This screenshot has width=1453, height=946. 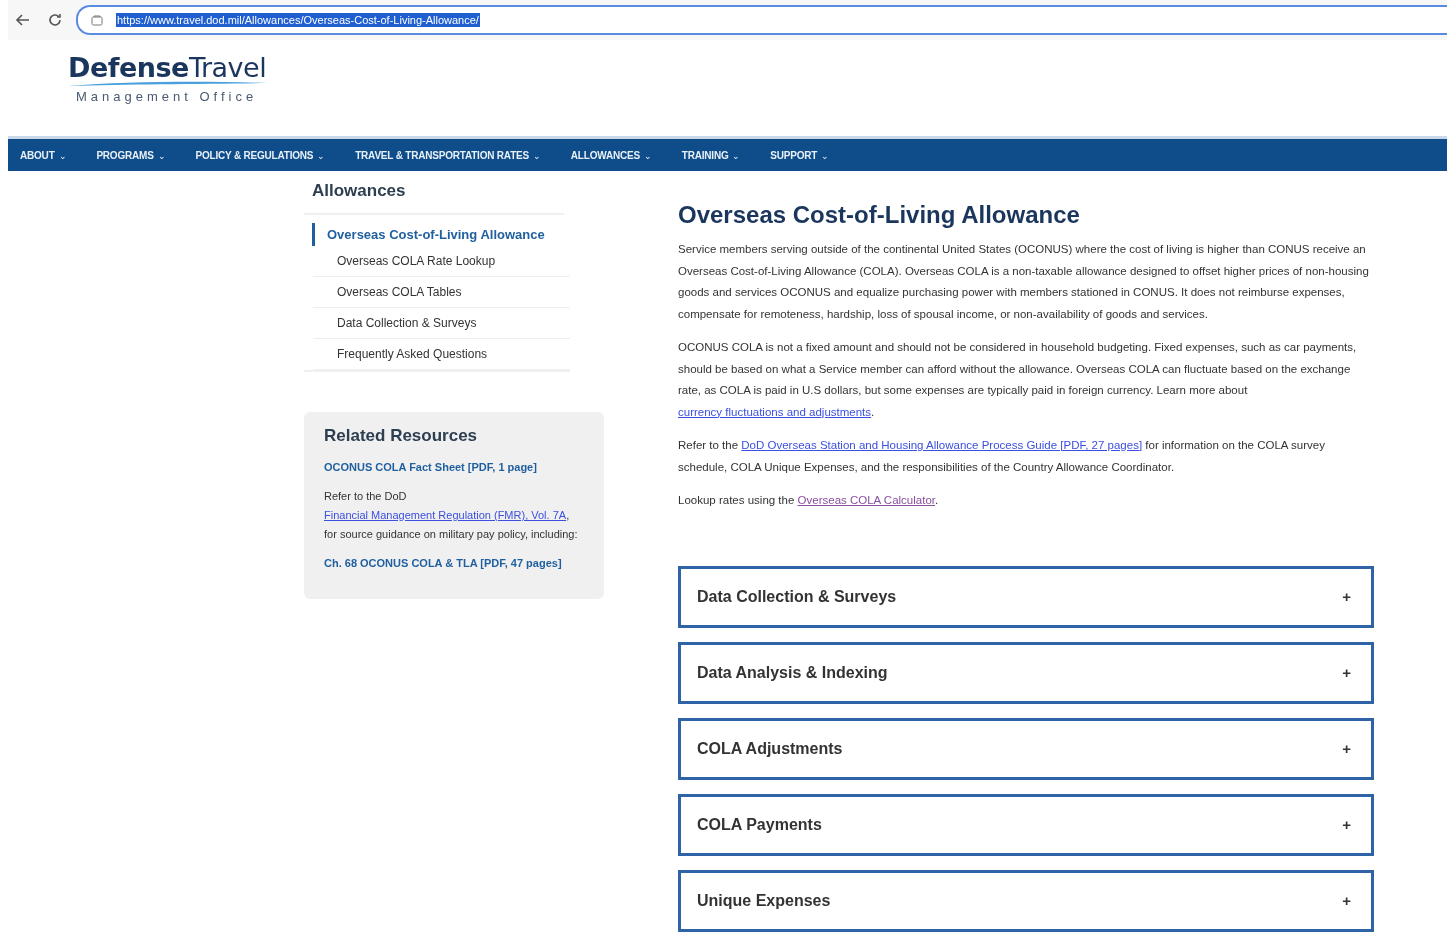 What do you see at coordinates (441, 261) in the screenshot?
I see `sidebar-item: Overseas COLA Rate Lookup` at bounding box center [441, 261].